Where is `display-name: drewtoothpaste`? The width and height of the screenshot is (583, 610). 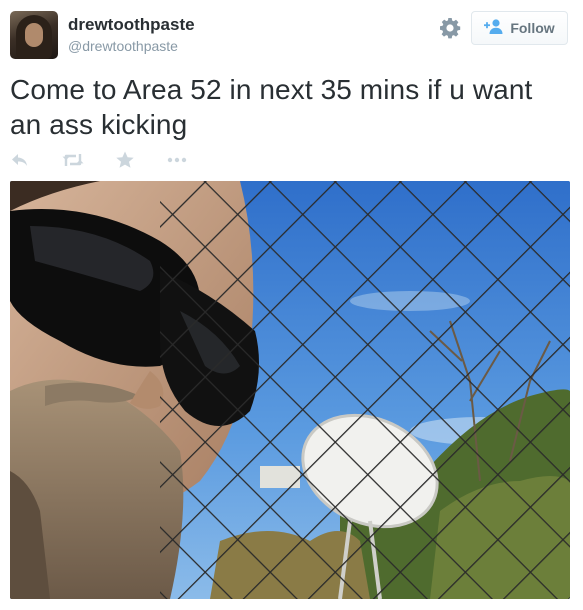
display-name: drewtoothpaste is located at coordinates (131, 25).